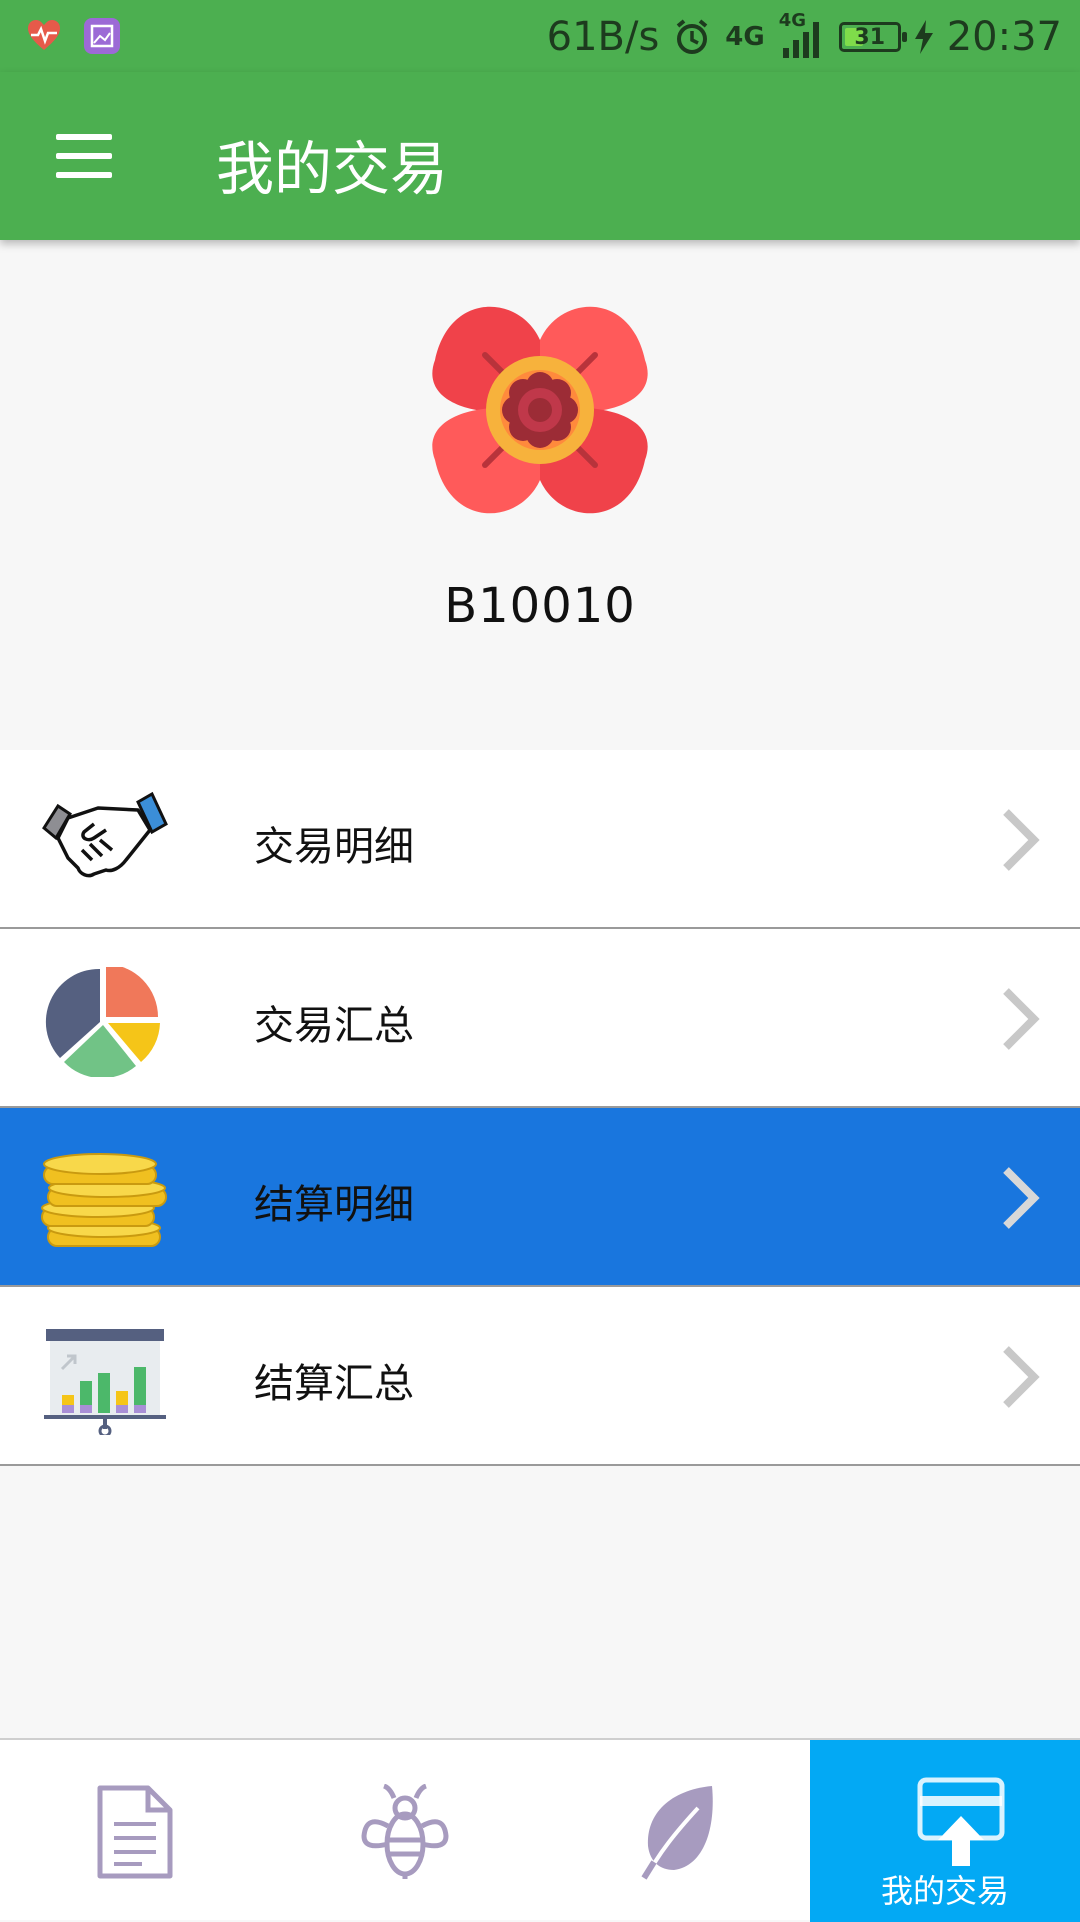 This screenshot has width=1080, height=1922. I want to click on menu-item-label: 结算明细, so click(334, 1205).